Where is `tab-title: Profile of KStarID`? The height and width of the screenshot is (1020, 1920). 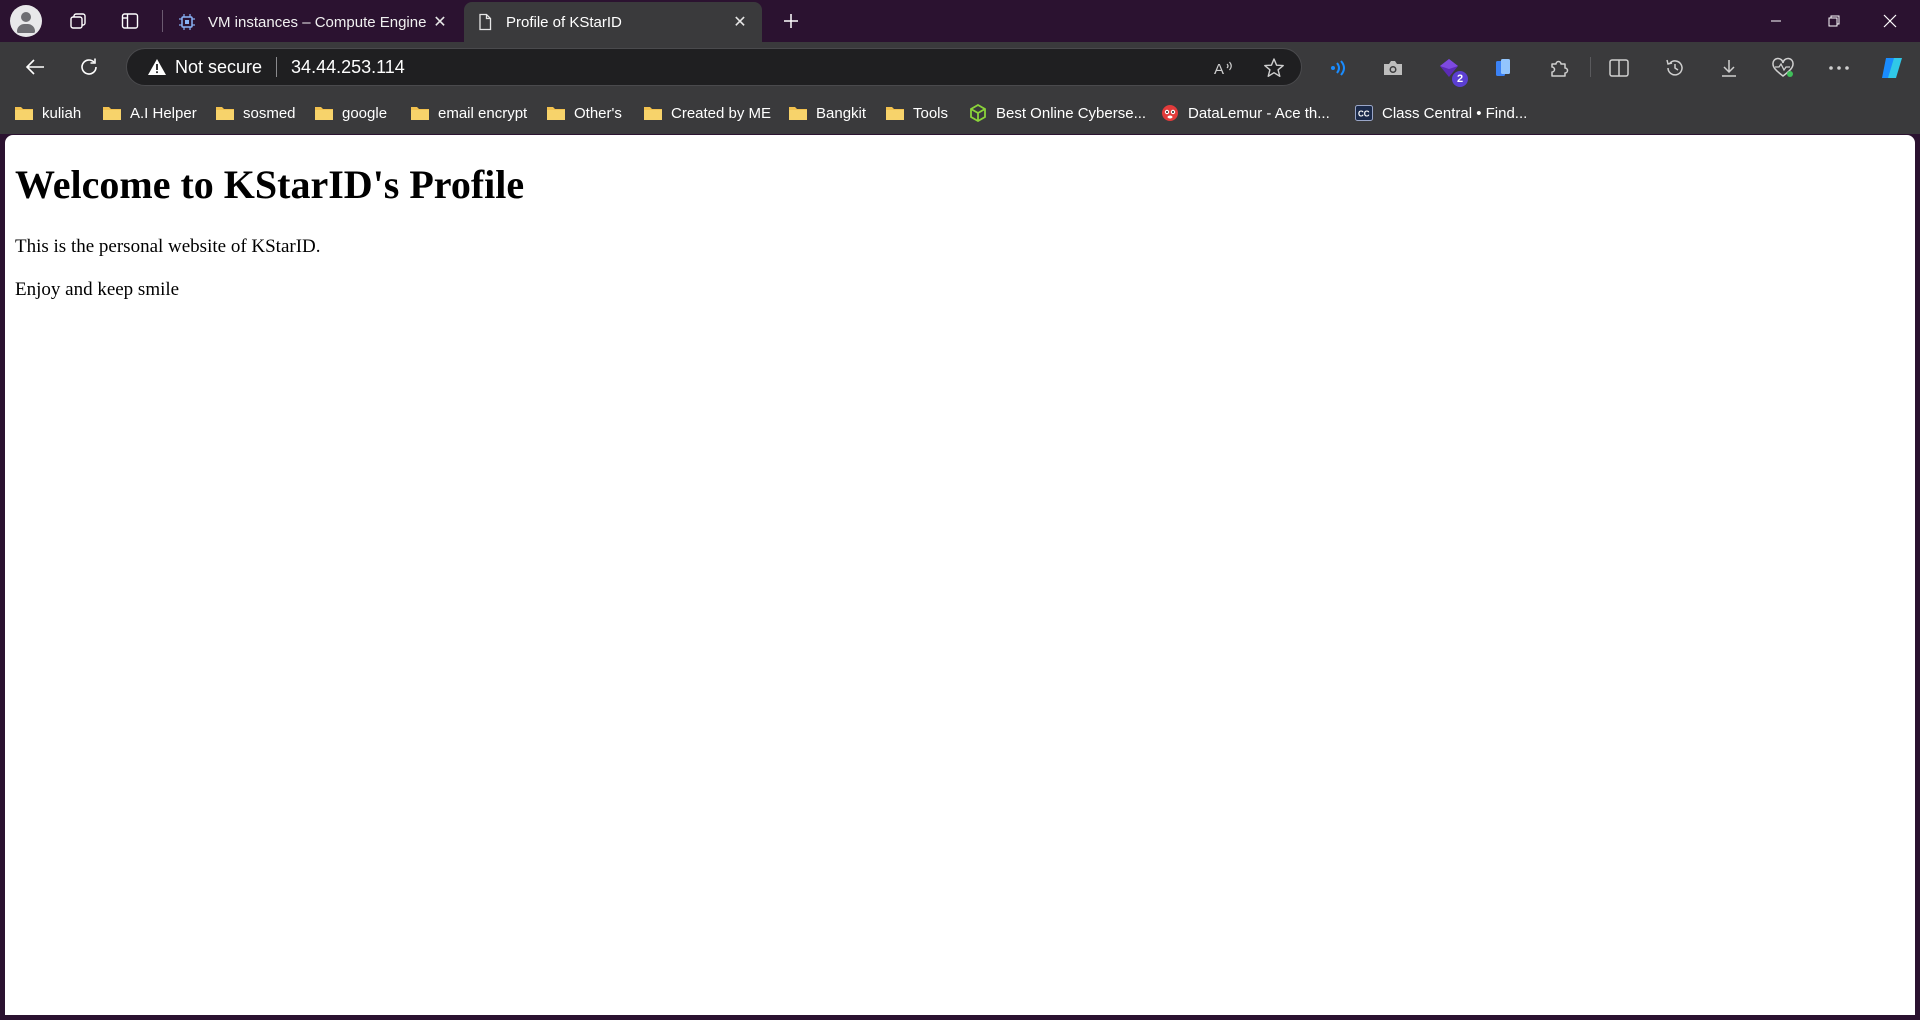
tab-title: Profile of KStarID is located at coordinates (564, 22).